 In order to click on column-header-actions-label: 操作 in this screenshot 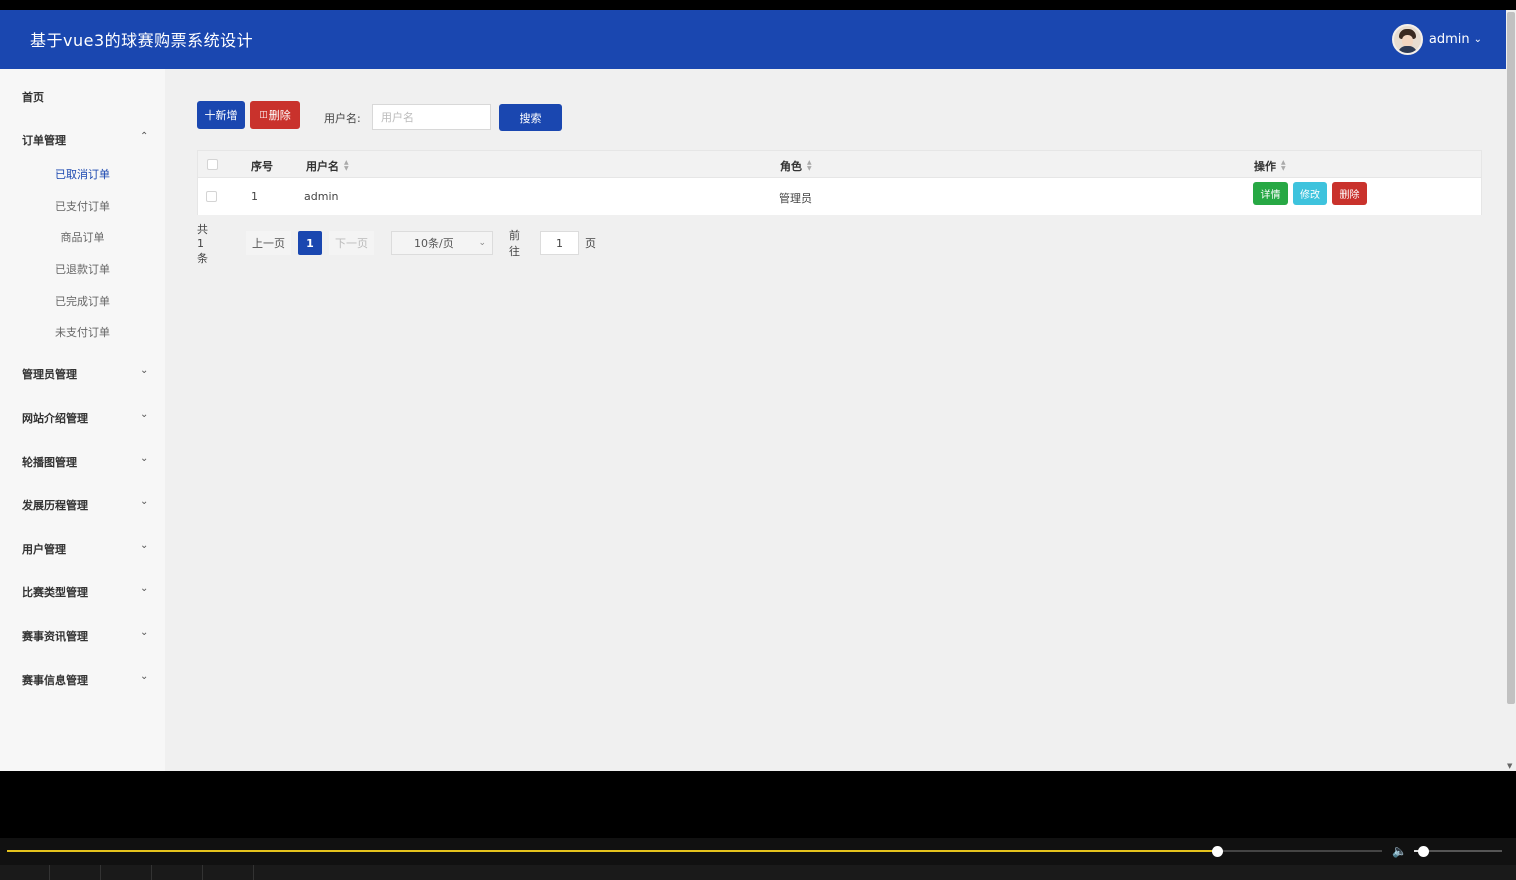, I will do `click(1265, 166)`.